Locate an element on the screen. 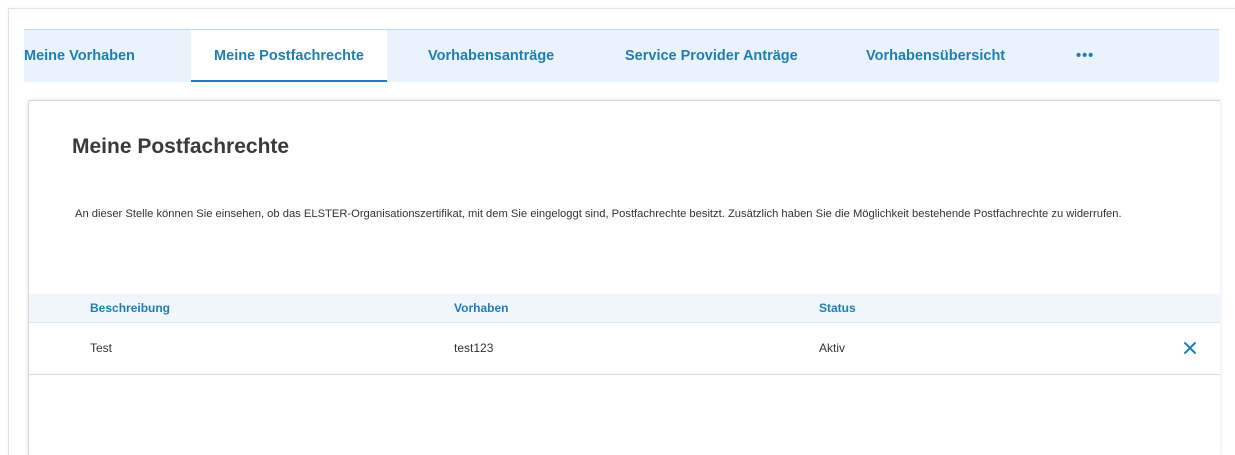  column-header-status: Status is located at coordinates (837, 308).